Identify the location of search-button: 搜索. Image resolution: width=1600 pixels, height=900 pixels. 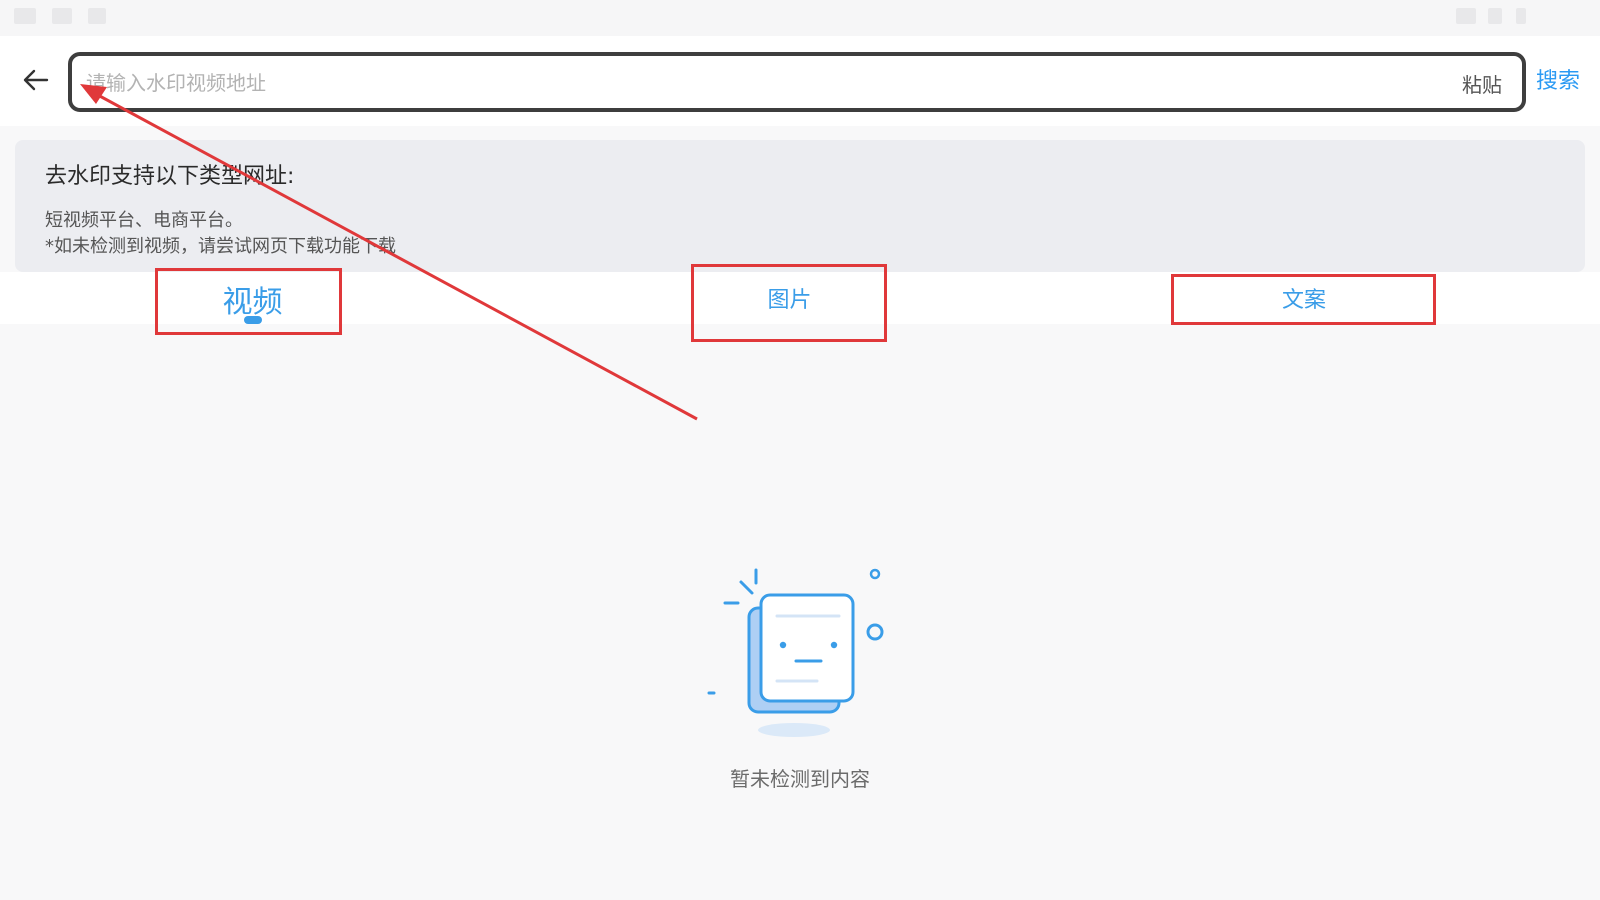
(1558, 79).